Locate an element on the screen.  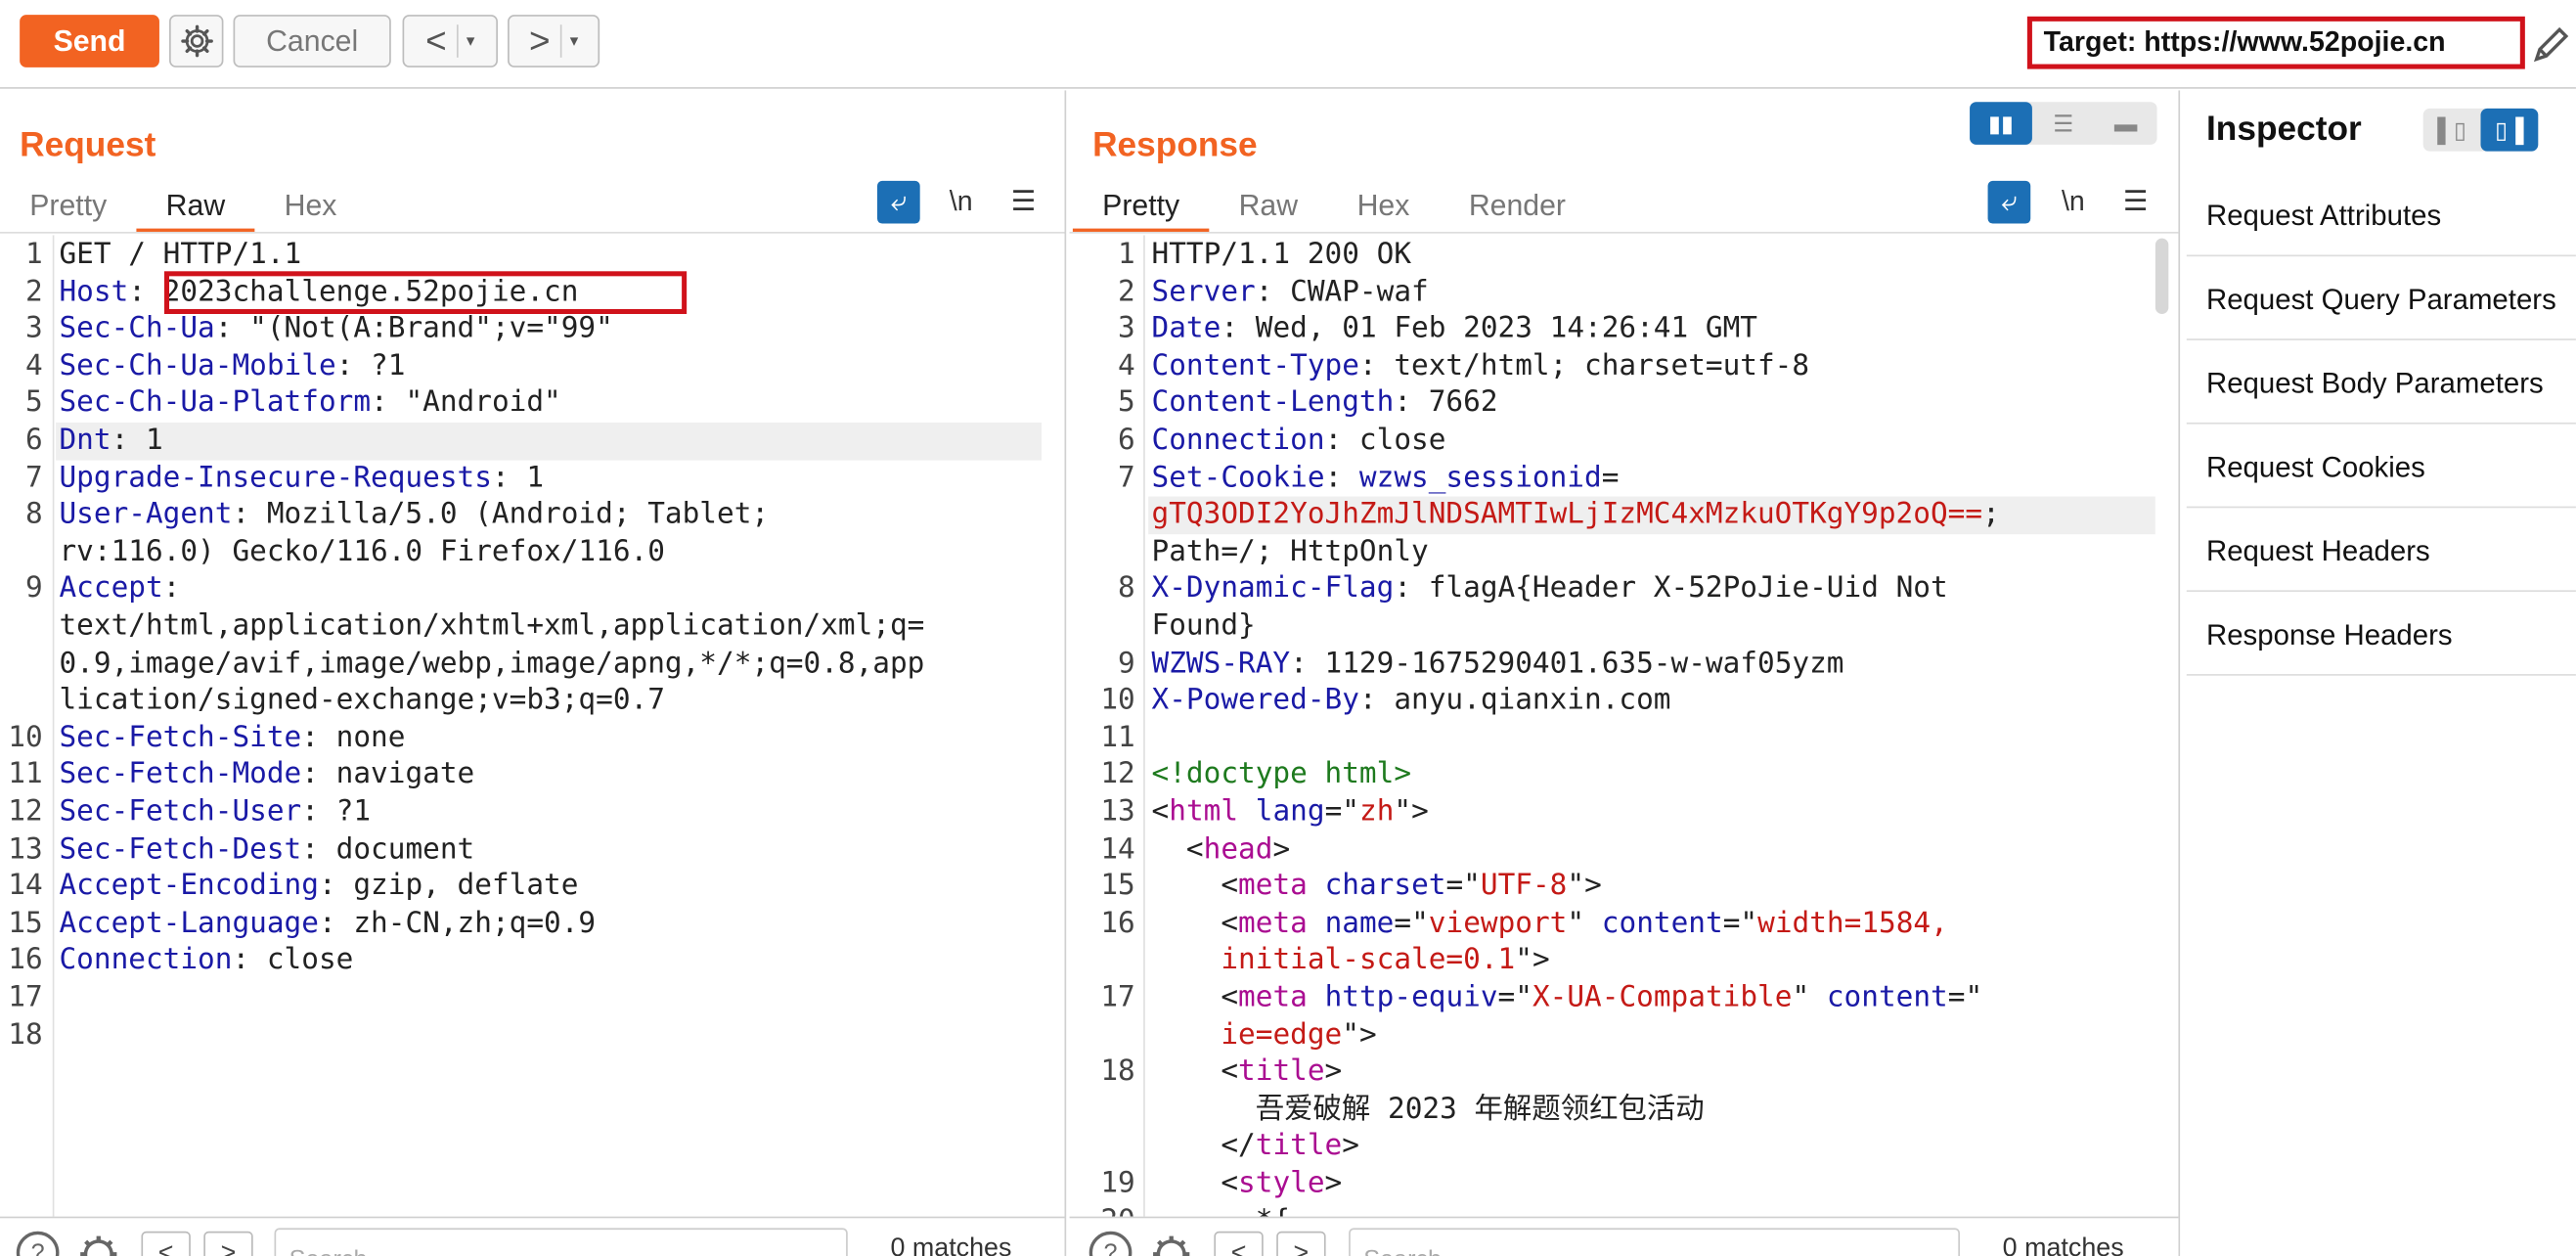
inspector-item-request-cookies: Request Cookies is located at coordinates (2381, 467).